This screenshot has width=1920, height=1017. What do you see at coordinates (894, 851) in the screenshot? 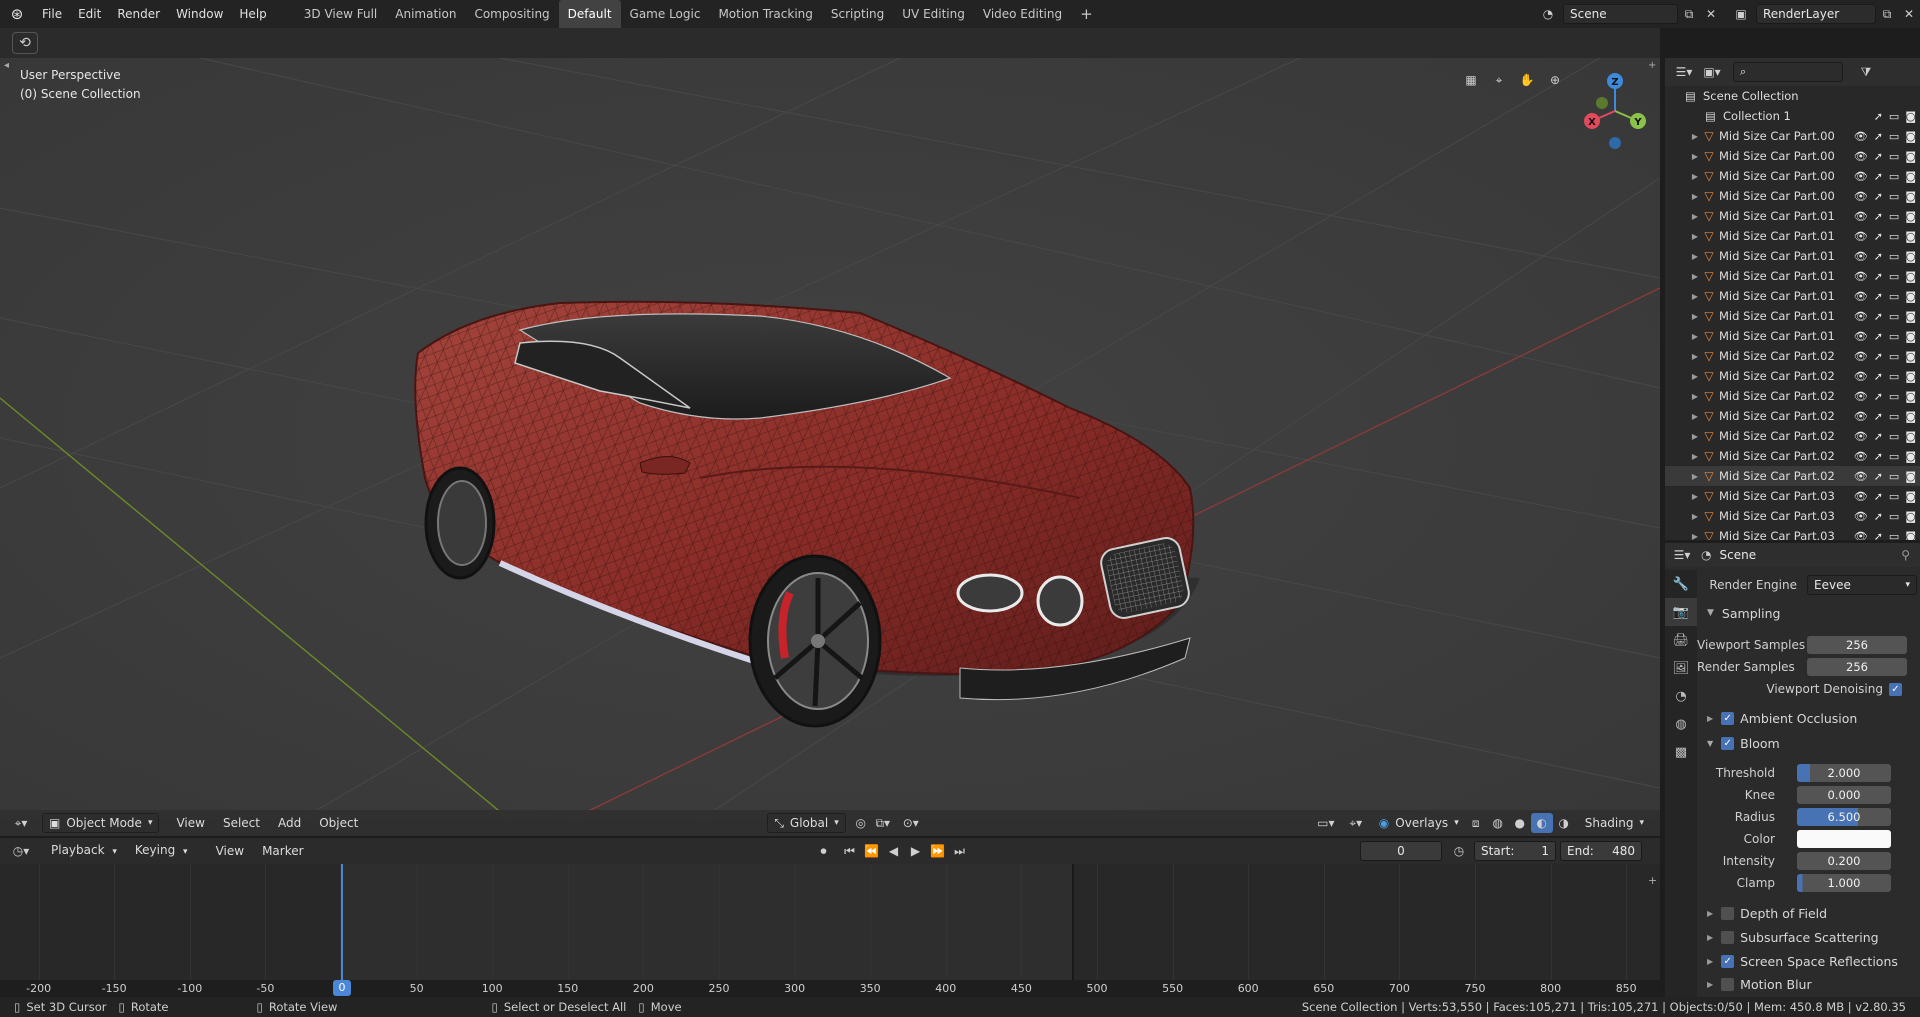
I see `play-reverse-icon: ◀` at bounding box center [894, 851].